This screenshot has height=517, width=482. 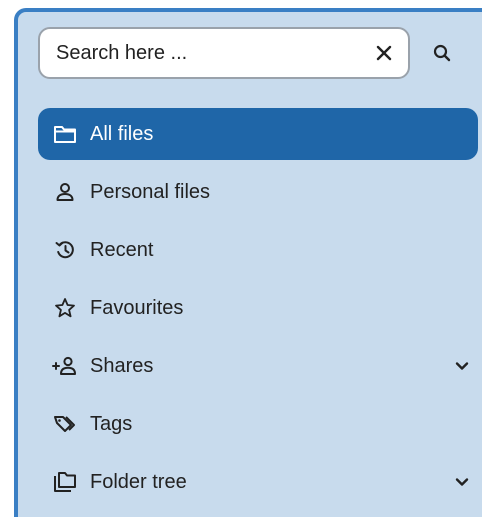 I want to click on tag-icon, so click(x=65, y=424).